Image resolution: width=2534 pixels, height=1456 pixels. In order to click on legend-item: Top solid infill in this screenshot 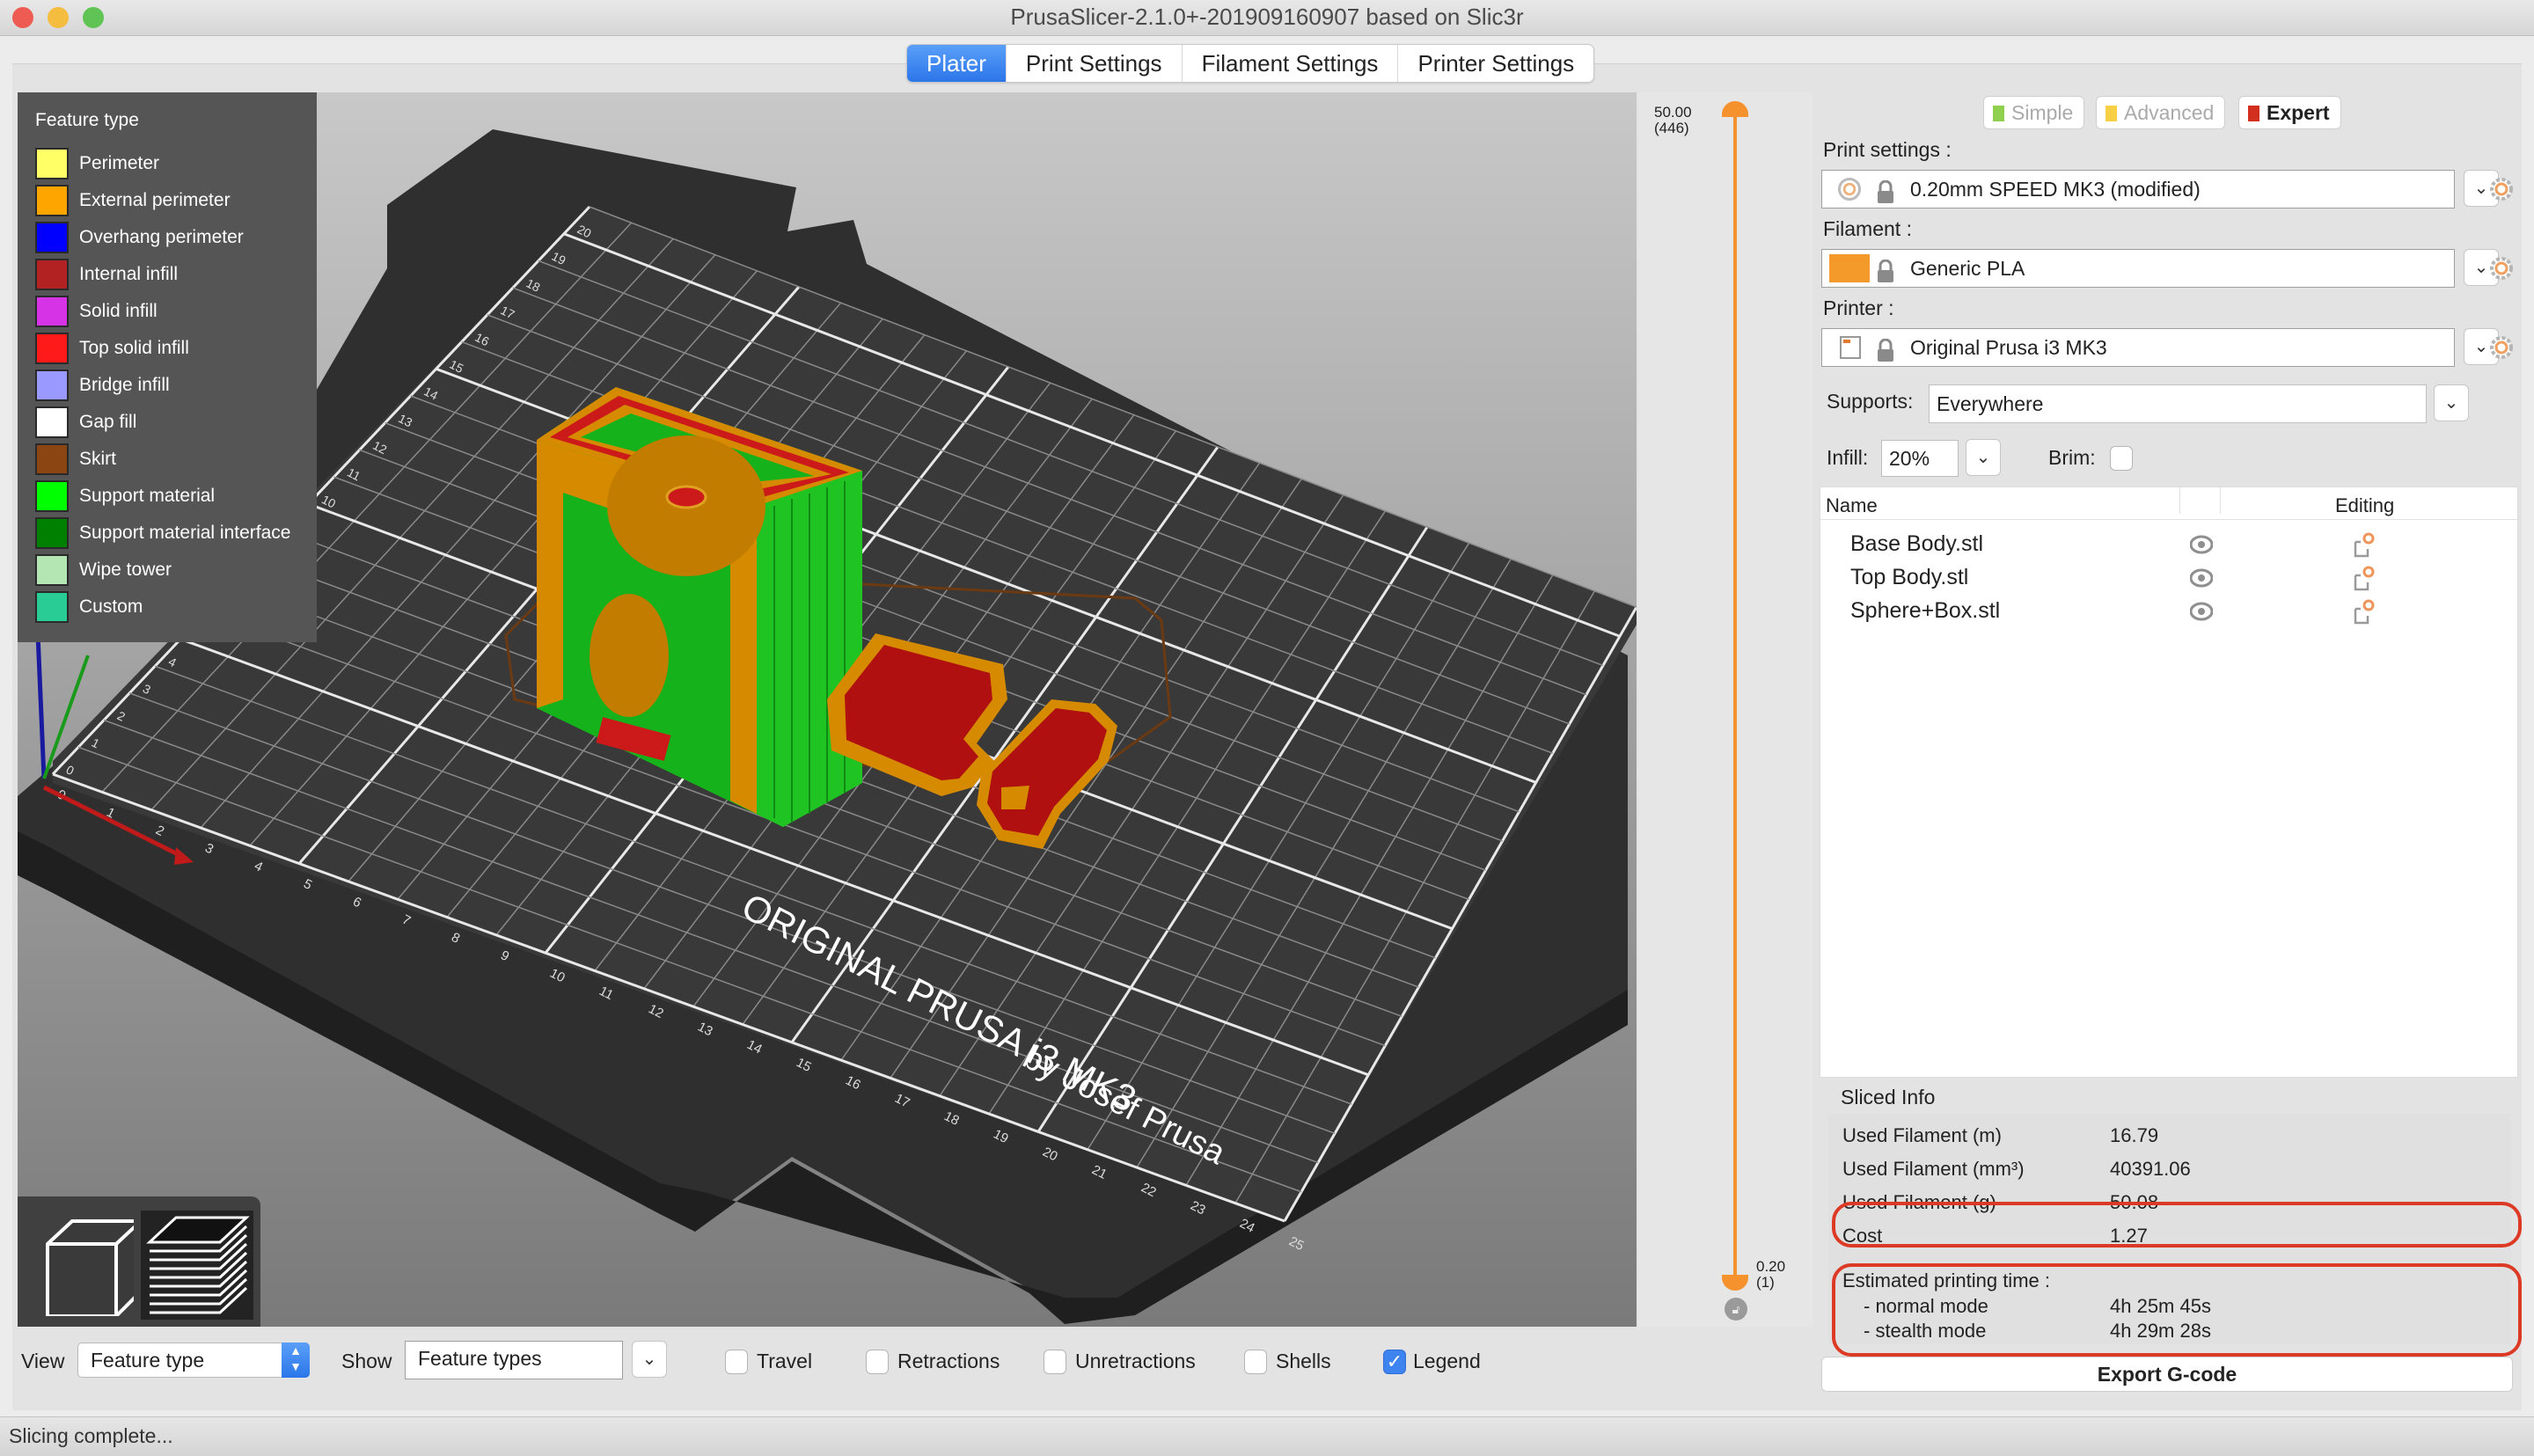, I will do `click(112, 348)`.